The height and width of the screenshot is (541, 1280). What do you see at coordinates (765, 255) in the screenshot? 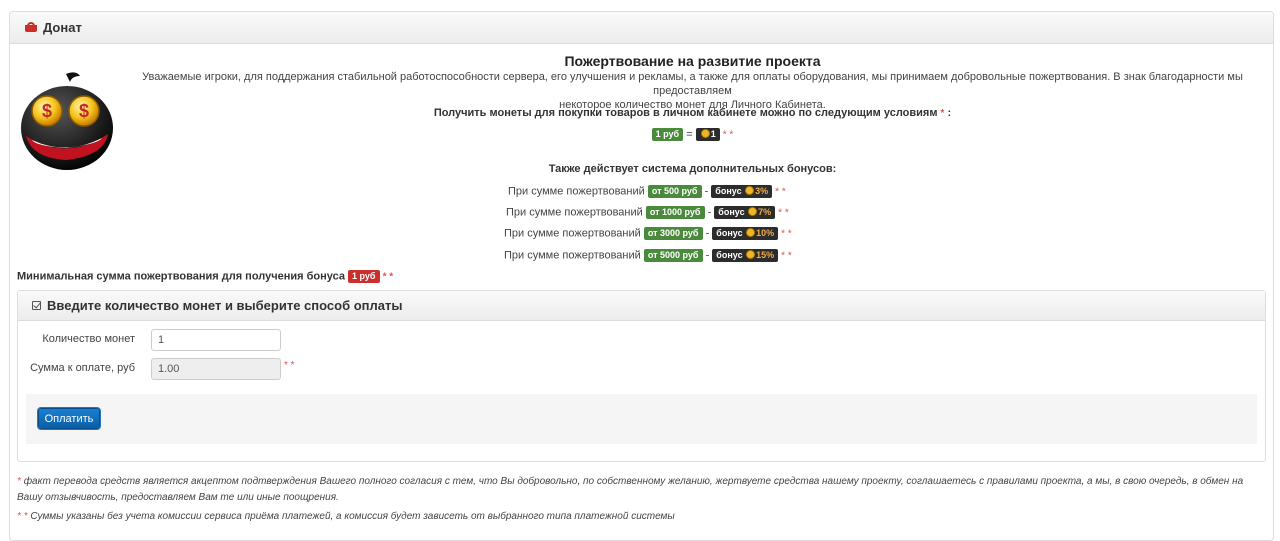
I see `bonus-percent: 15%` at bounding box center [765, 255].